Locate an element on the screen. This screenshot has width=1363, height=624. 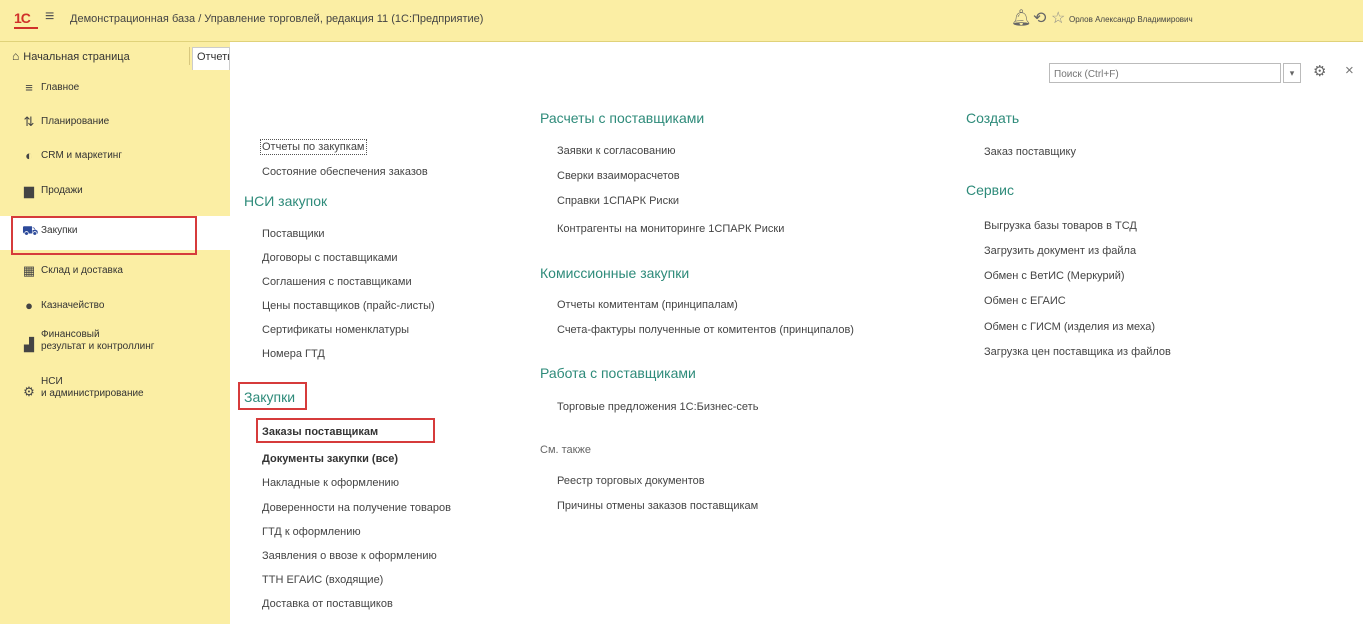
search-field is located at coordinates (1165, 73).